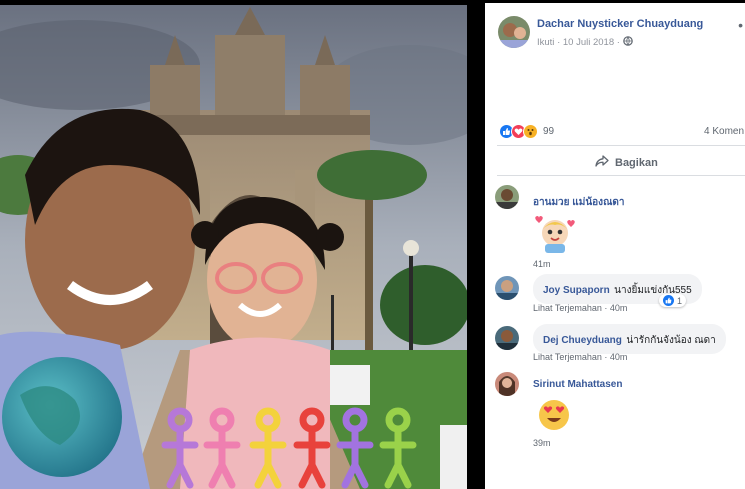 Image resolution: width=745 pixels, height=489 pixels. I want to click on author-name: Dachar Nuysticker Chuayduang, so click(620, 24).